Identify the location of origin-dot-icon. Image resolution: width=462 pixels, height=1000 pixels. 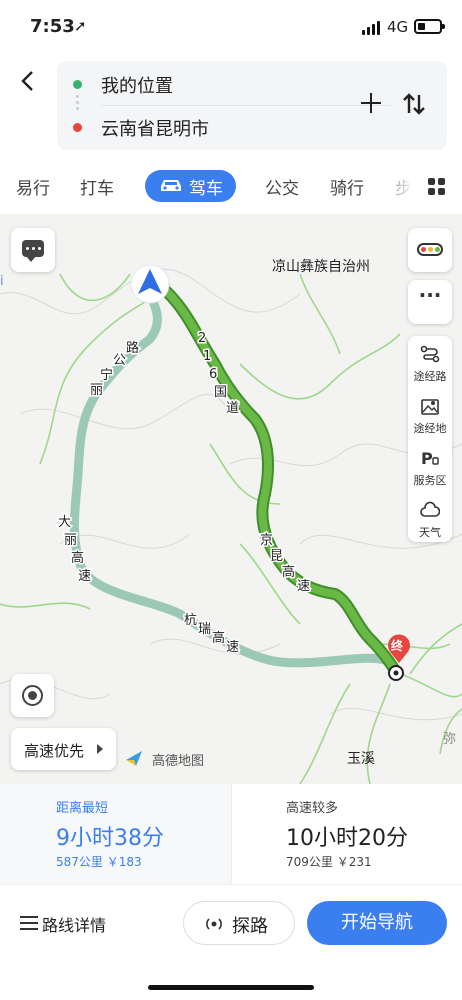
(77, 84).